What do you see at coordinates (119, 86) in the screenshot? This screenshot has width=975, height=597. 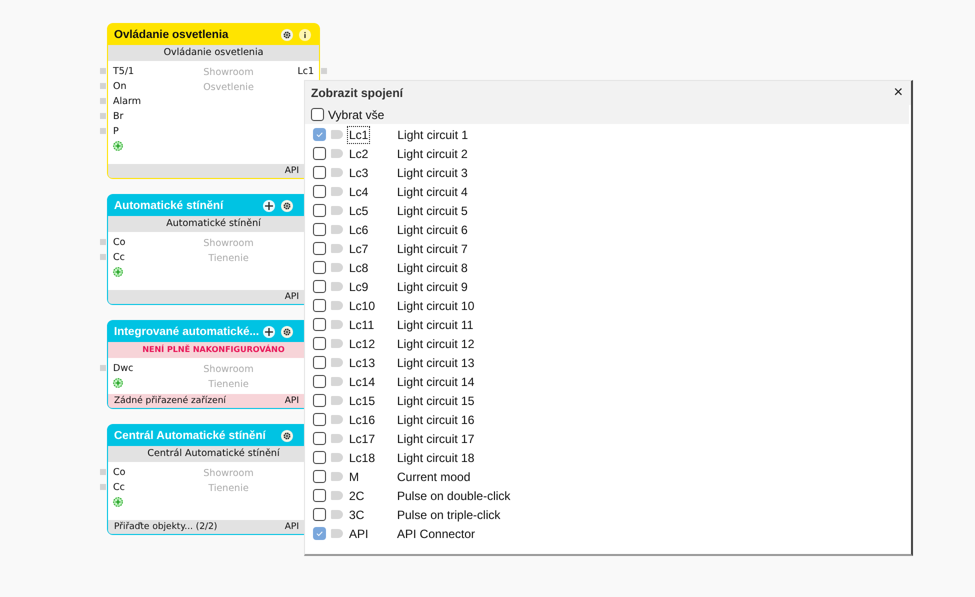 I see `input-label: On` at bounding box center [119, 86].